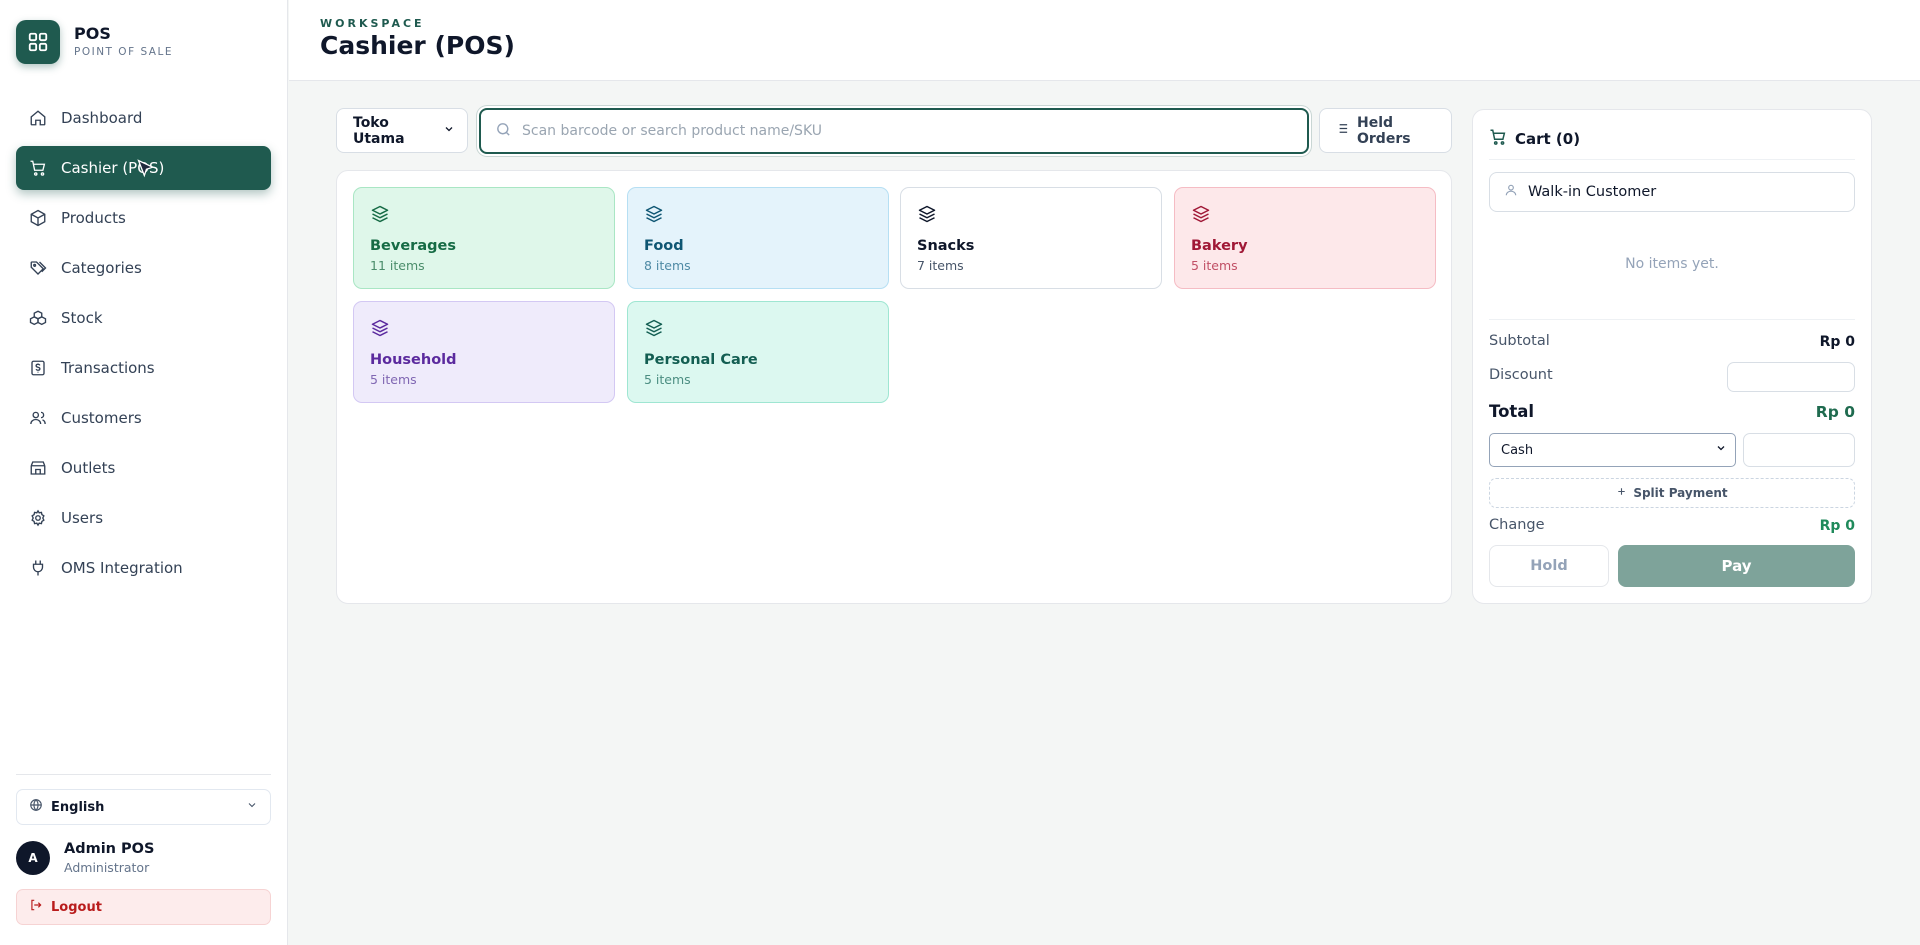  Describe the element at coordinates (143, 907) in the screenshot. I see `logout-button: Logout` at that location.